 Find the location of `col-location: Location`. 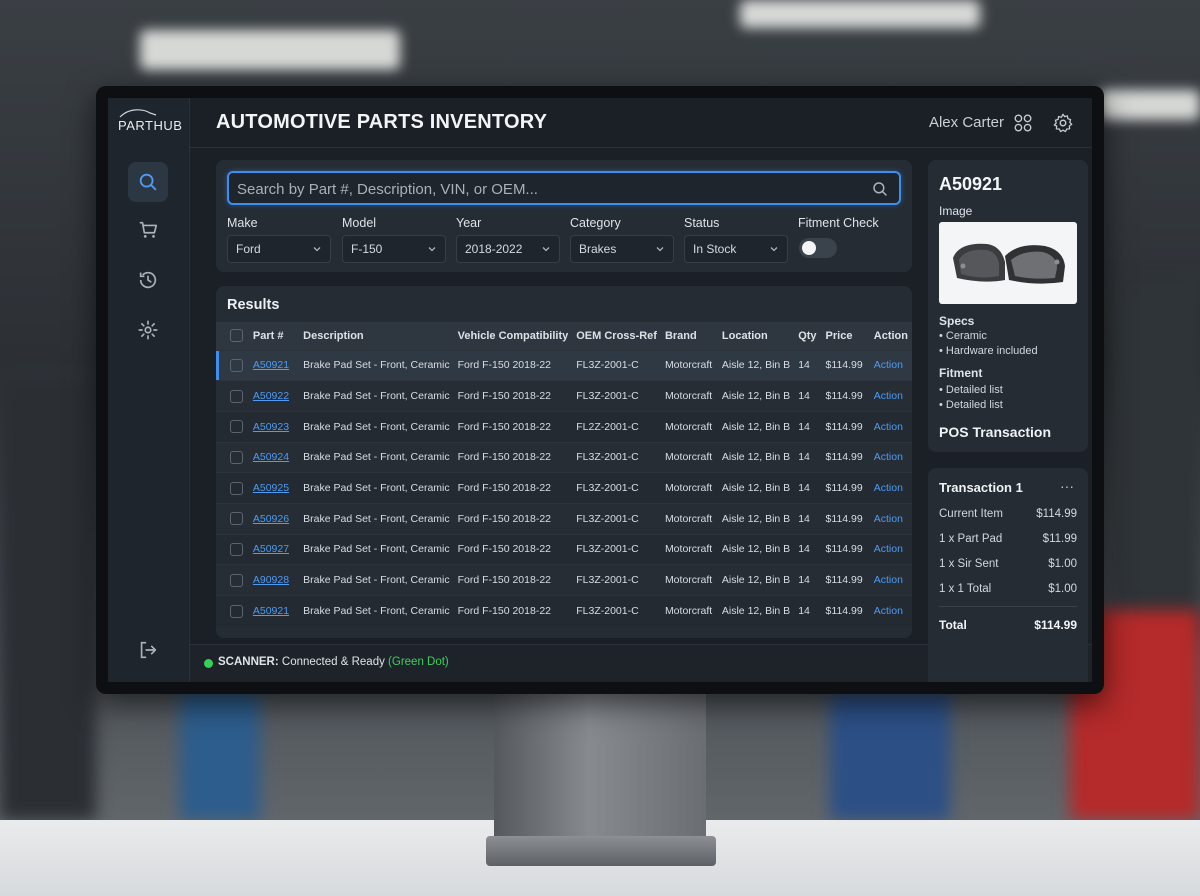

col-location: Location is located at coordinates (756, 336).